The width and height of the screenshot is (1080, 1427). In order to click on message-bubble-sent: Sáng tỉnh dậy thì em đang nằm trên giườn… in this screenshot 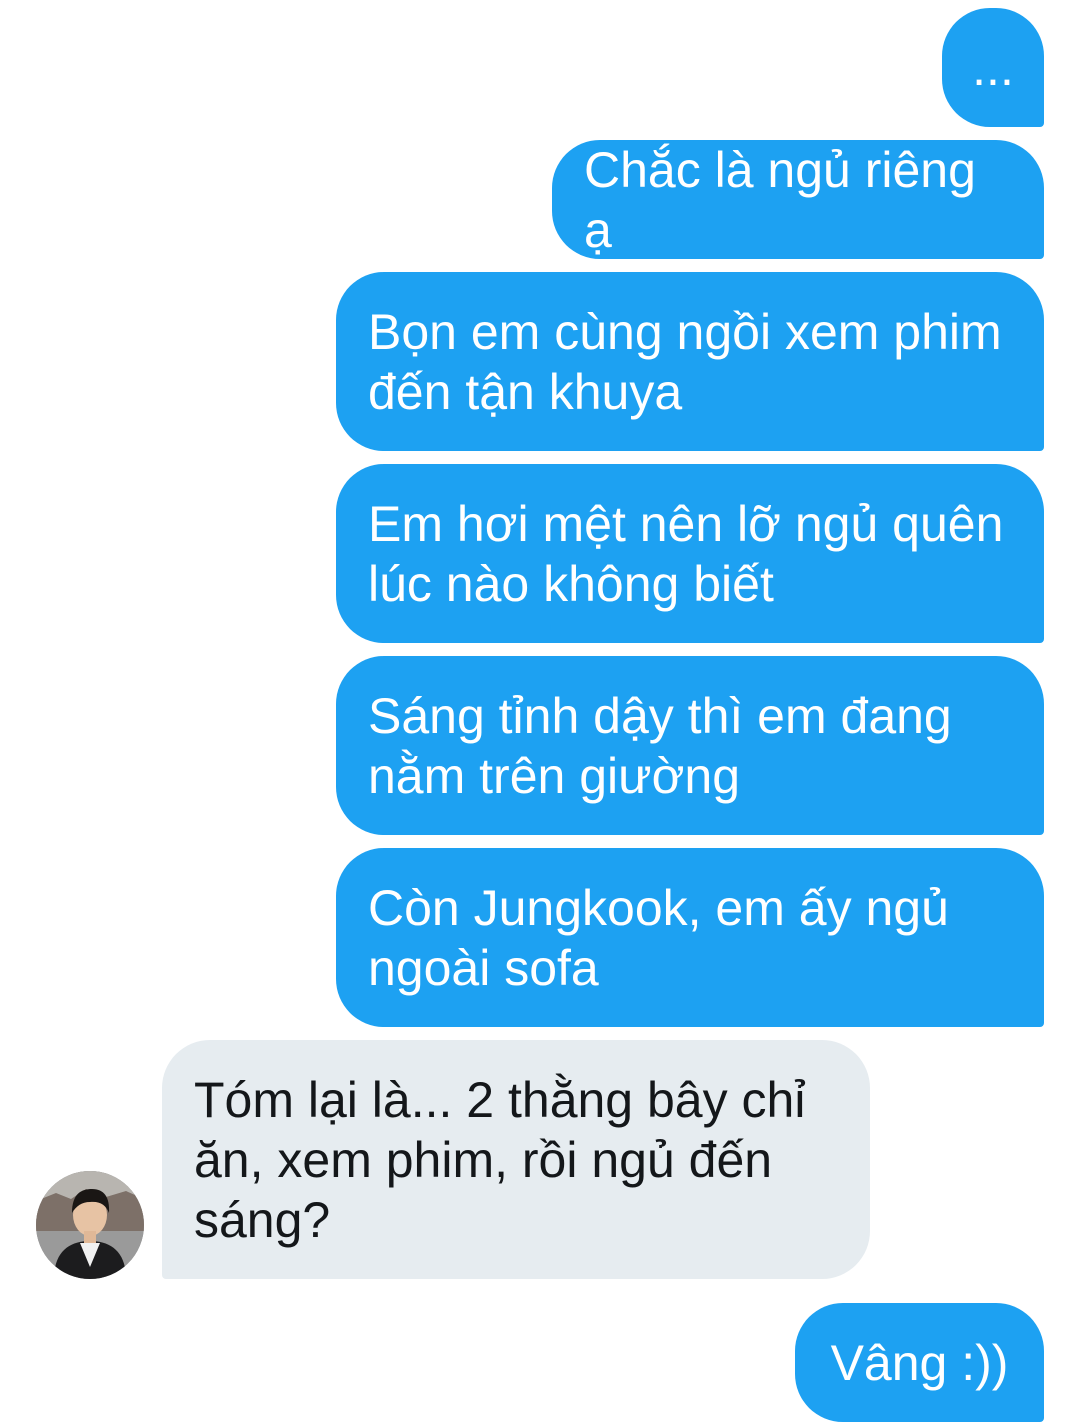, I will do `click(690, 745)`.